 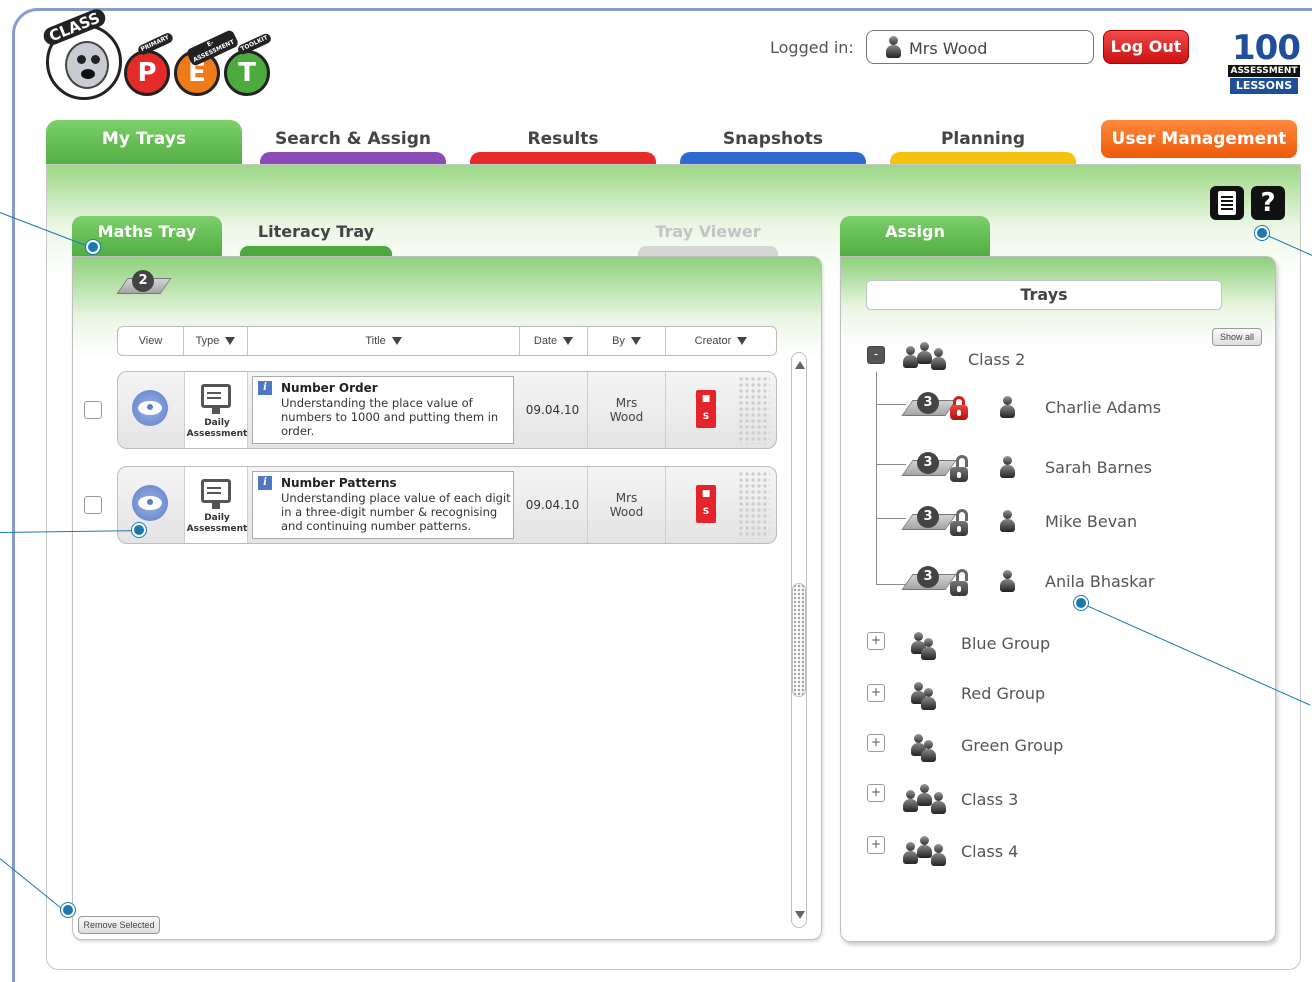 I want to click on logo-letter-t: T TOOLKIT, so click(x=248, y=64).